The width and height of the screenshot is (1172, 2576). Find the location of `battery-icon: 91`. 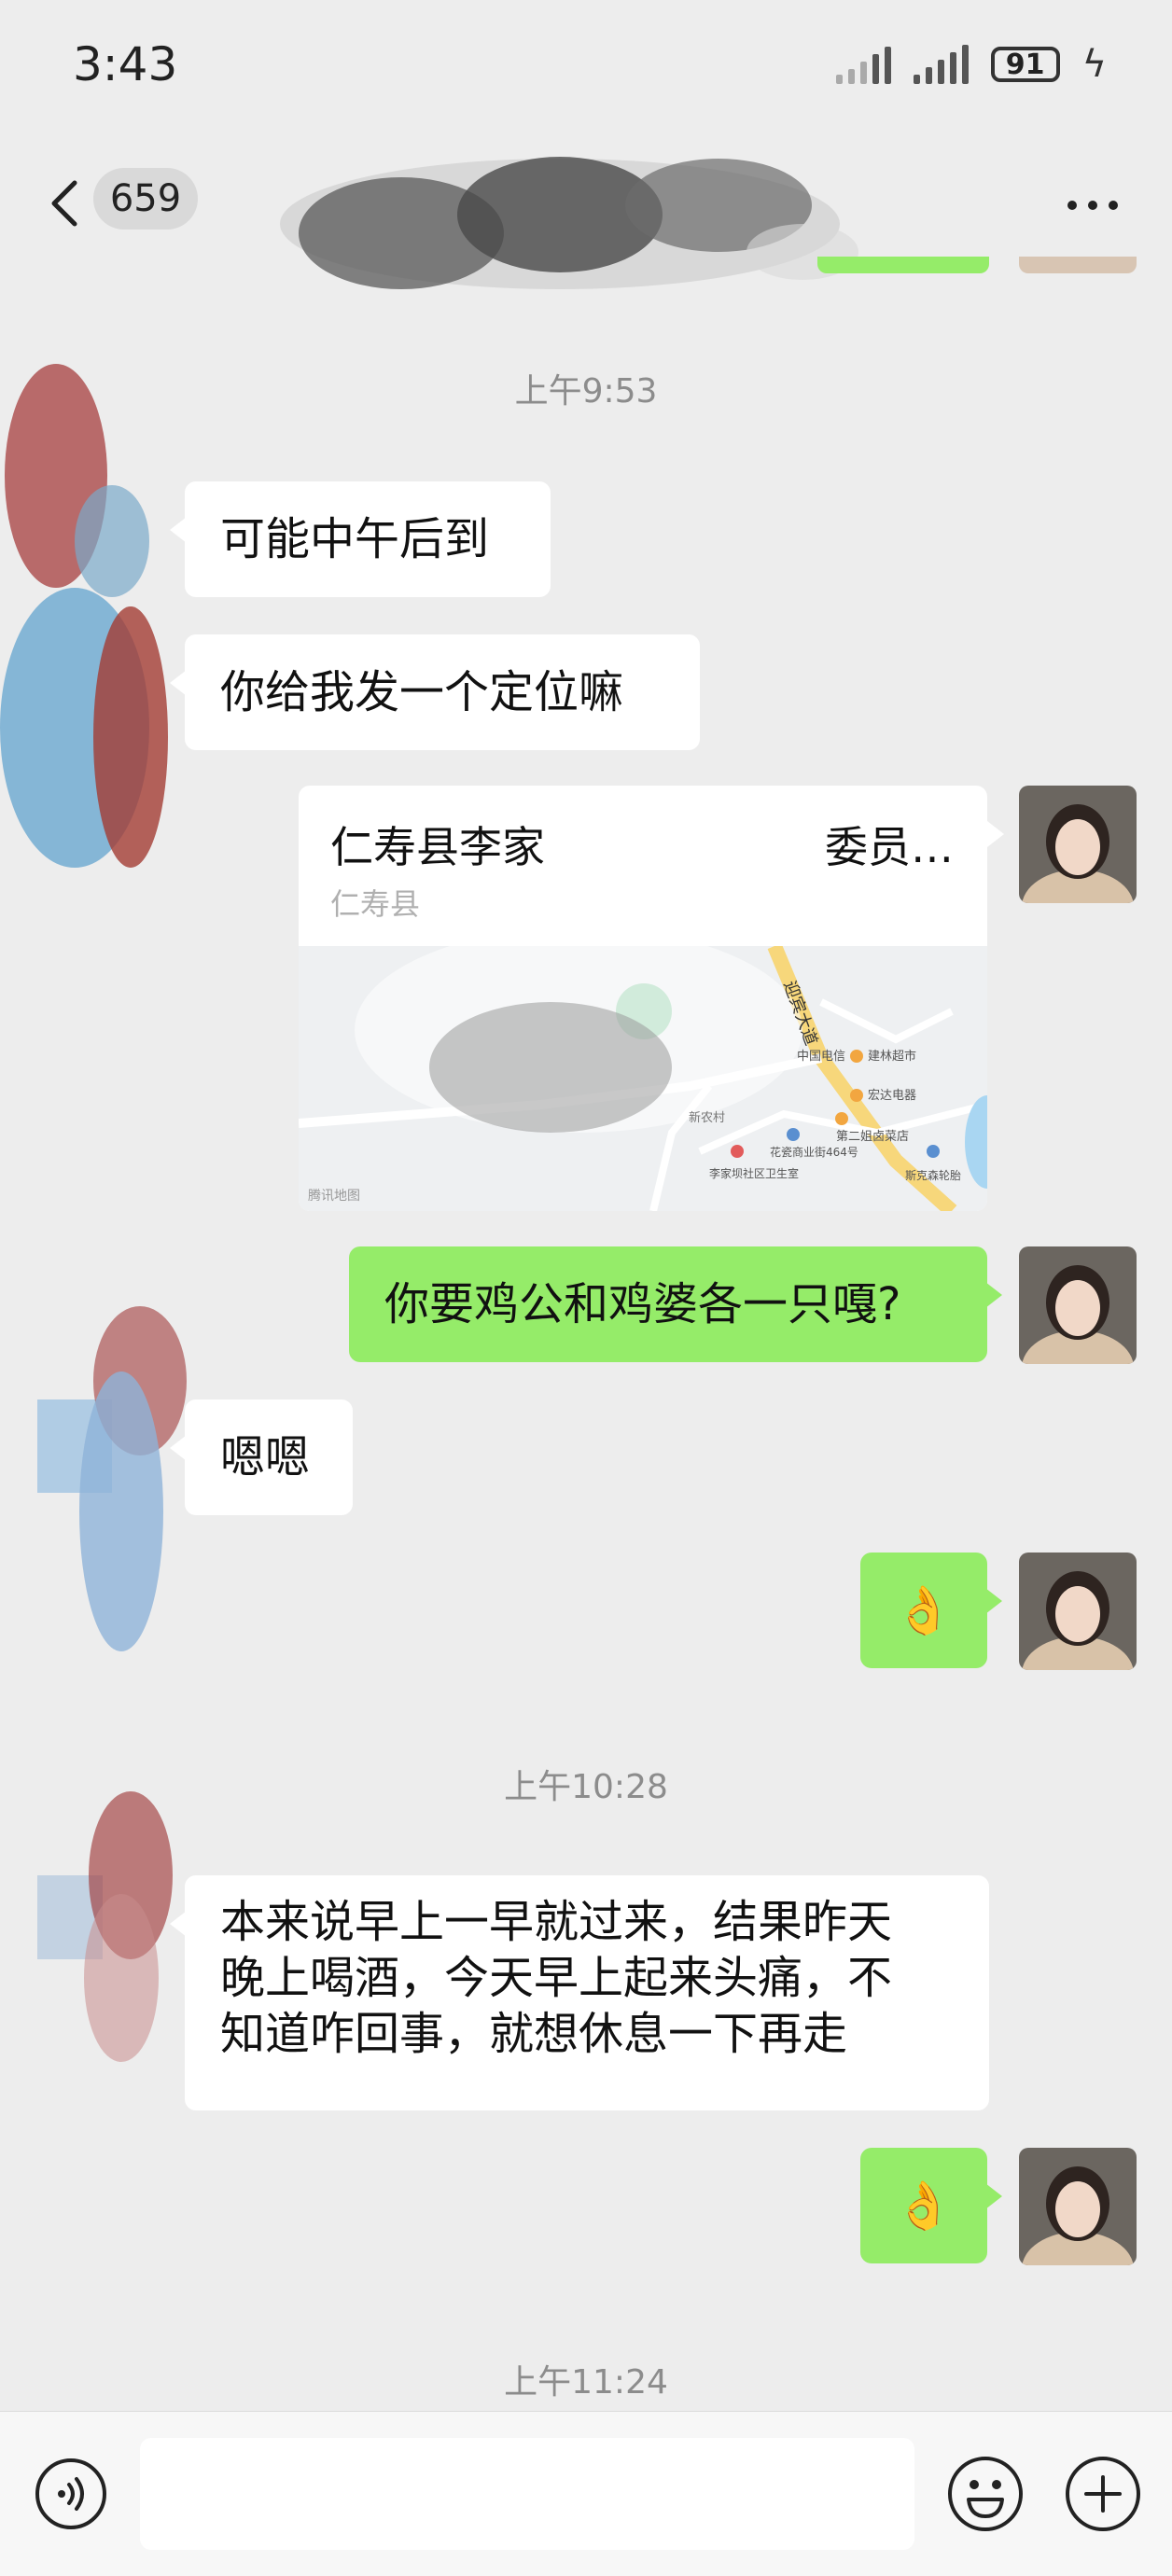

battery-icon: 91 is located at coordinates (1025, 64).